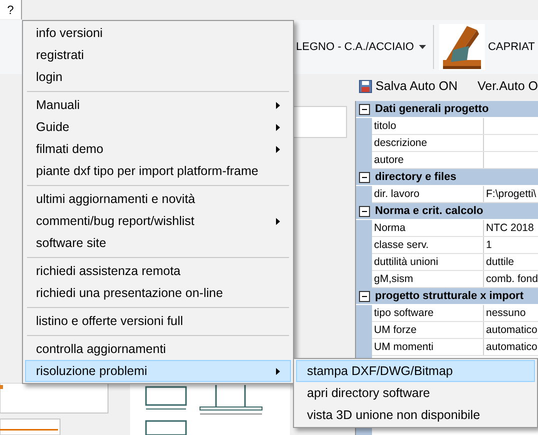 The image size is (538, 435). Describe the element at coordinates (158, 271) in the screenshot. I see `menu-item: richiedi assistenza remota` at that location.